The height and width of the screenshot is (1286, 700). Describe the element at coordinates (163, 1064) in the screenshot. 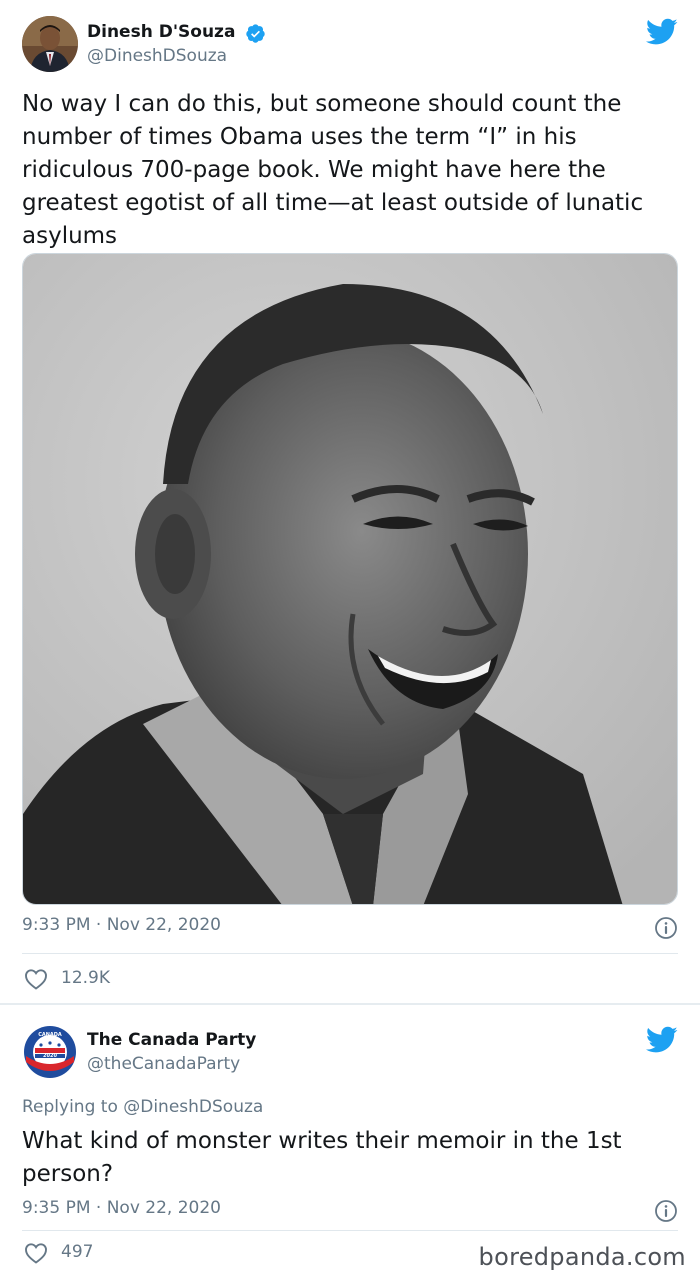

I see `author-handle: @theCanadaParty` at that location.